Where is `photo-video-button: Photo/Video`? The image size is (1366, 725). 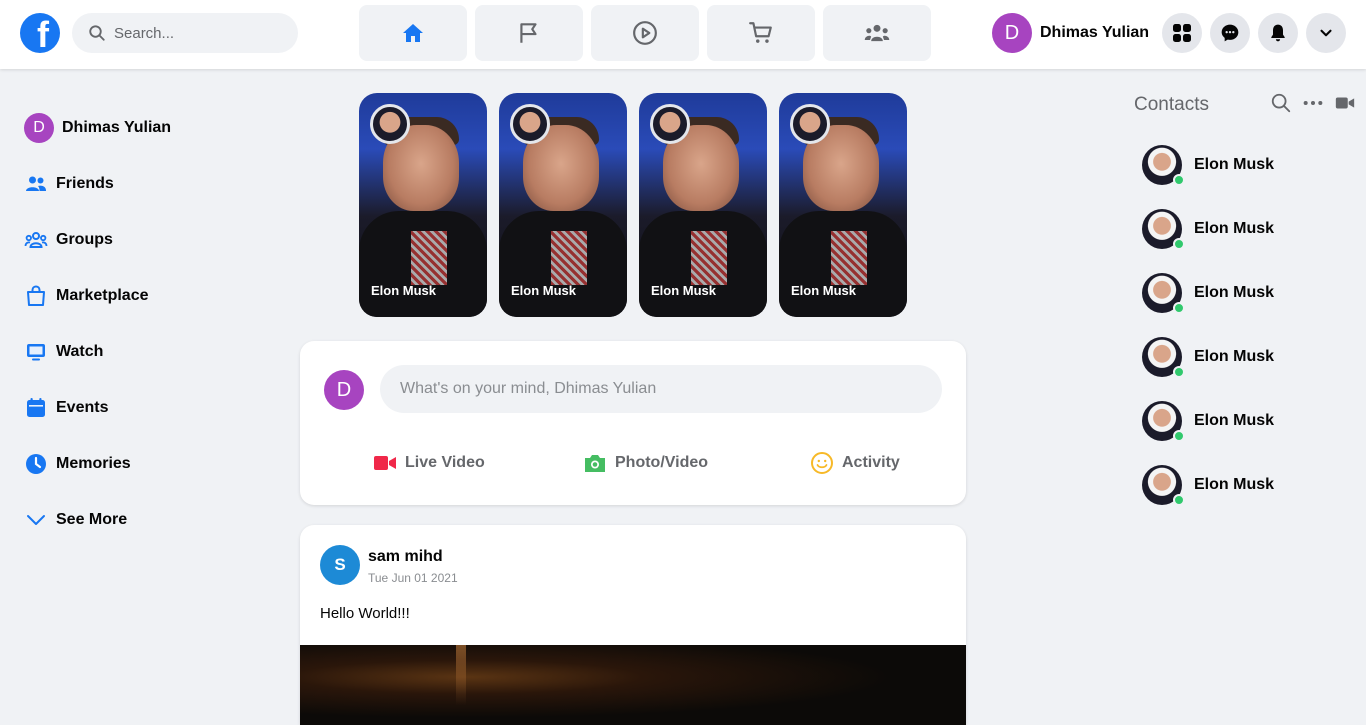 photo-video-button: Photo/Video is located at coordinates (645, 463).